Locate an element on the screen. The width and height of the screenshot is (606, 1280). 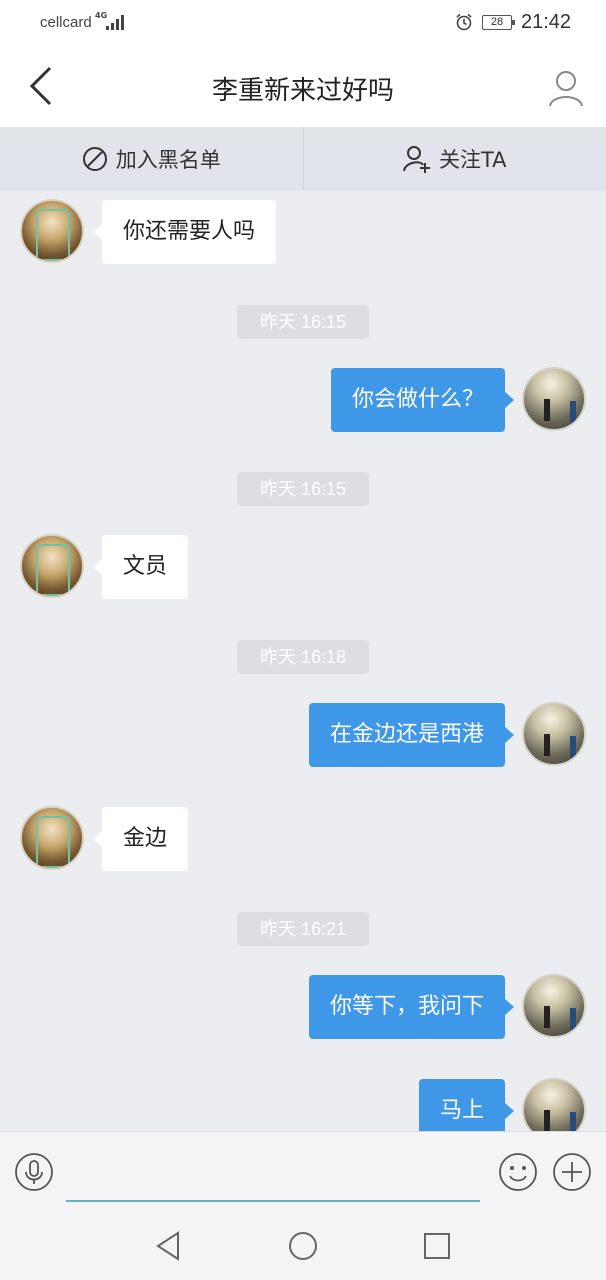
battery-icon: 28 is located at coordinates (498, 22).